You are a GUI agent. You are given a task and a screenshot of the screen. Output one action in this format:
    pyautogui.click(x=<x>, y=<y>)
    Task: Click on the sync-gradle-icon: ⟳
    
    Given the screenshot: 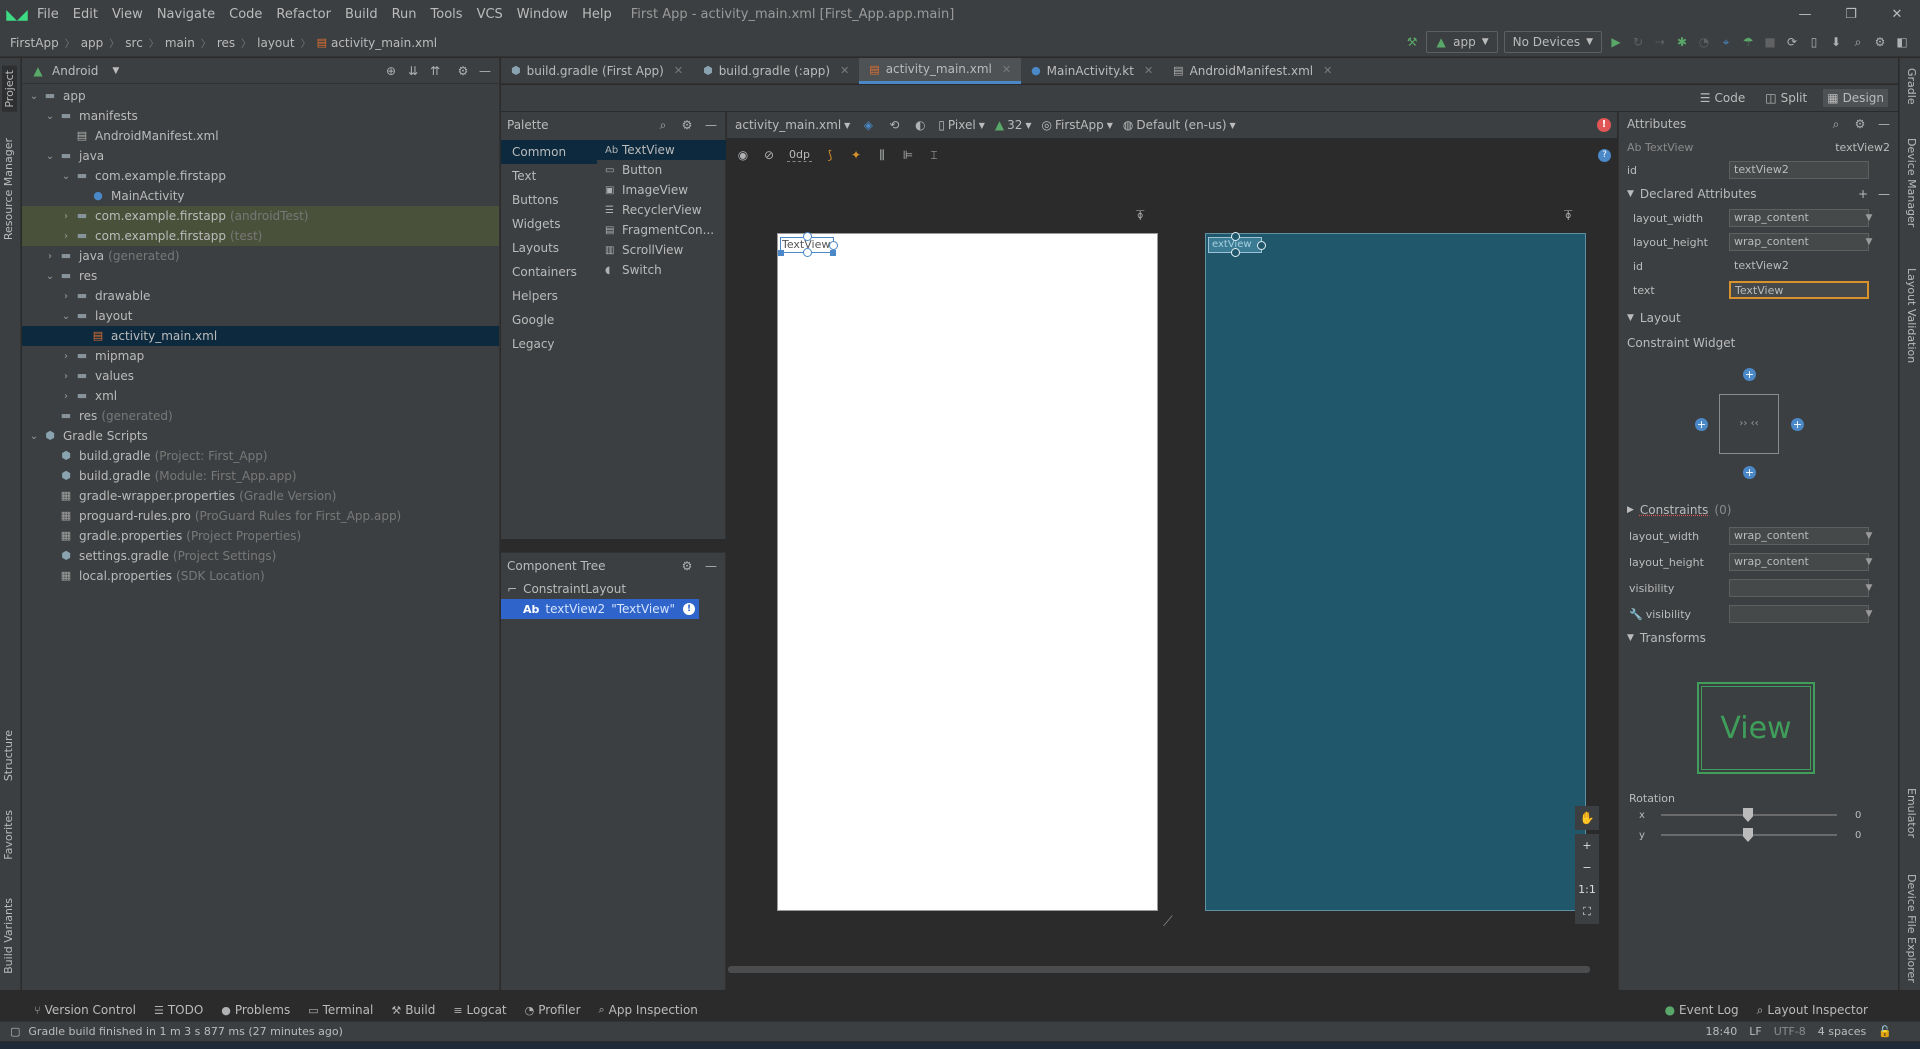 What is the action you would take?
    pyautogui.click(x=1792, y=42)
    